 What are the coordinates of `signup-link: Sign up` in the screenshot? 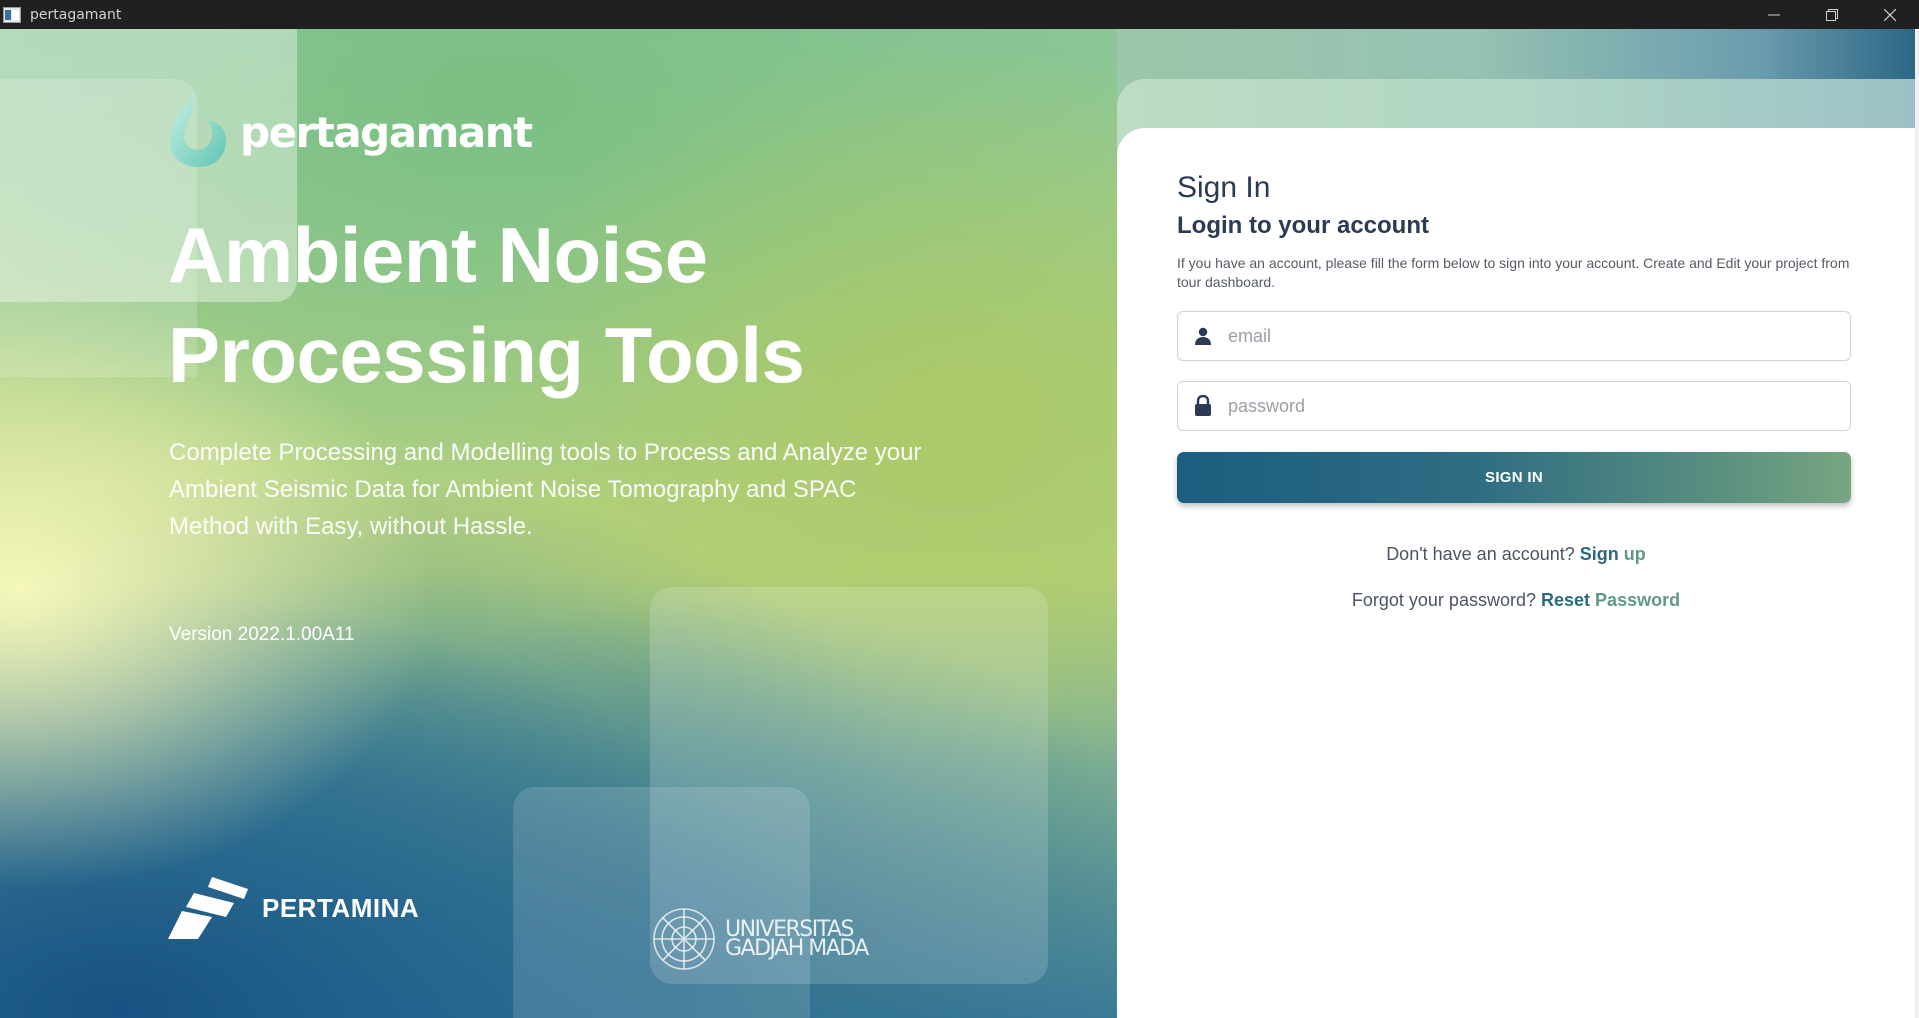 It's located at (1613, 554).